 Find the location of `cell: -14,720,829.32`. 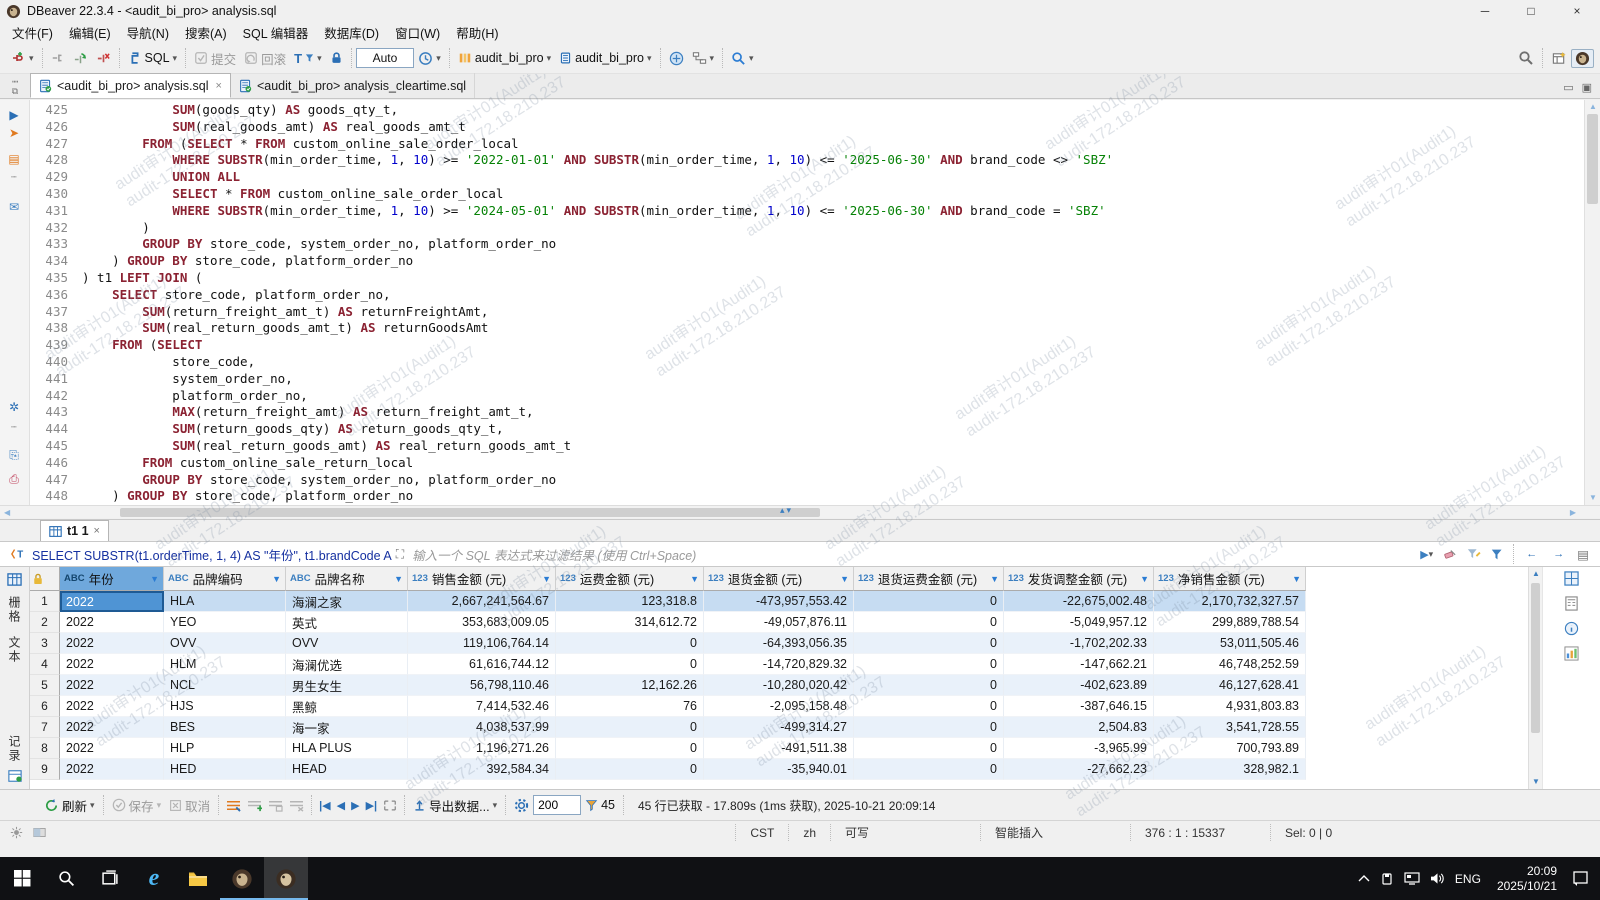

cell: -14,720,829.32 is located at coordinates (779, 664).